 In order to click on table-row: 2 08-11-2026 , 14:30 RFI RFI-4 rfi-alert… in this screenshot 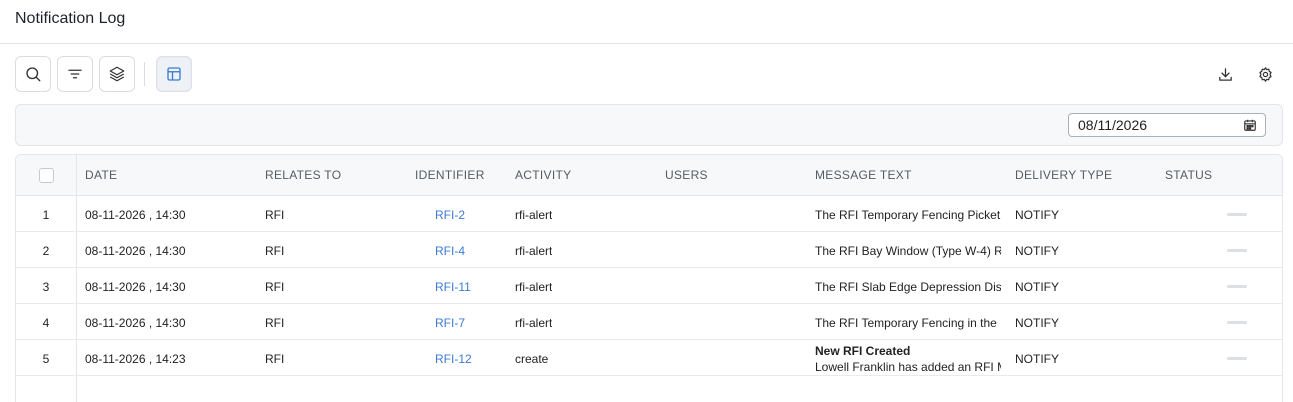, I will do `click(649, 250)`.